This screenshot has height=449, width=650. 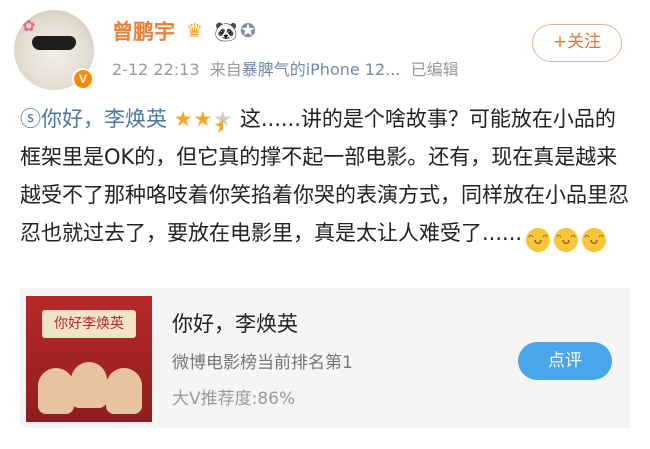 I want to click on poster-title: 你好李焕英, so click(x=89, y=324).